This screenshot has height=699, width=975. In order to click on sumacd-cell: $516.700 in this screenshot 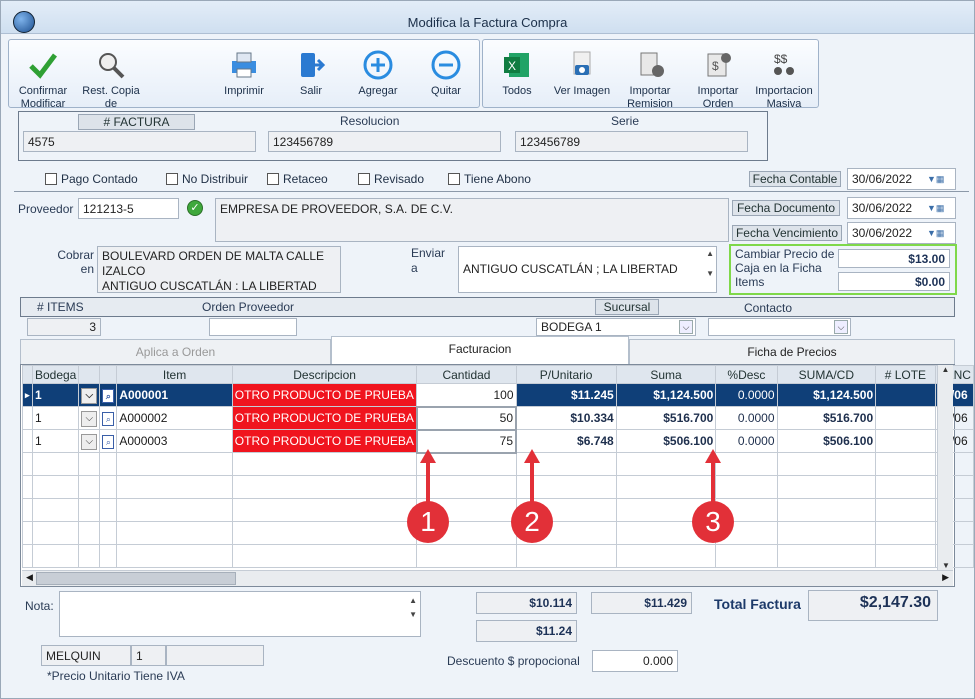, I will do `click(826, 418)`.